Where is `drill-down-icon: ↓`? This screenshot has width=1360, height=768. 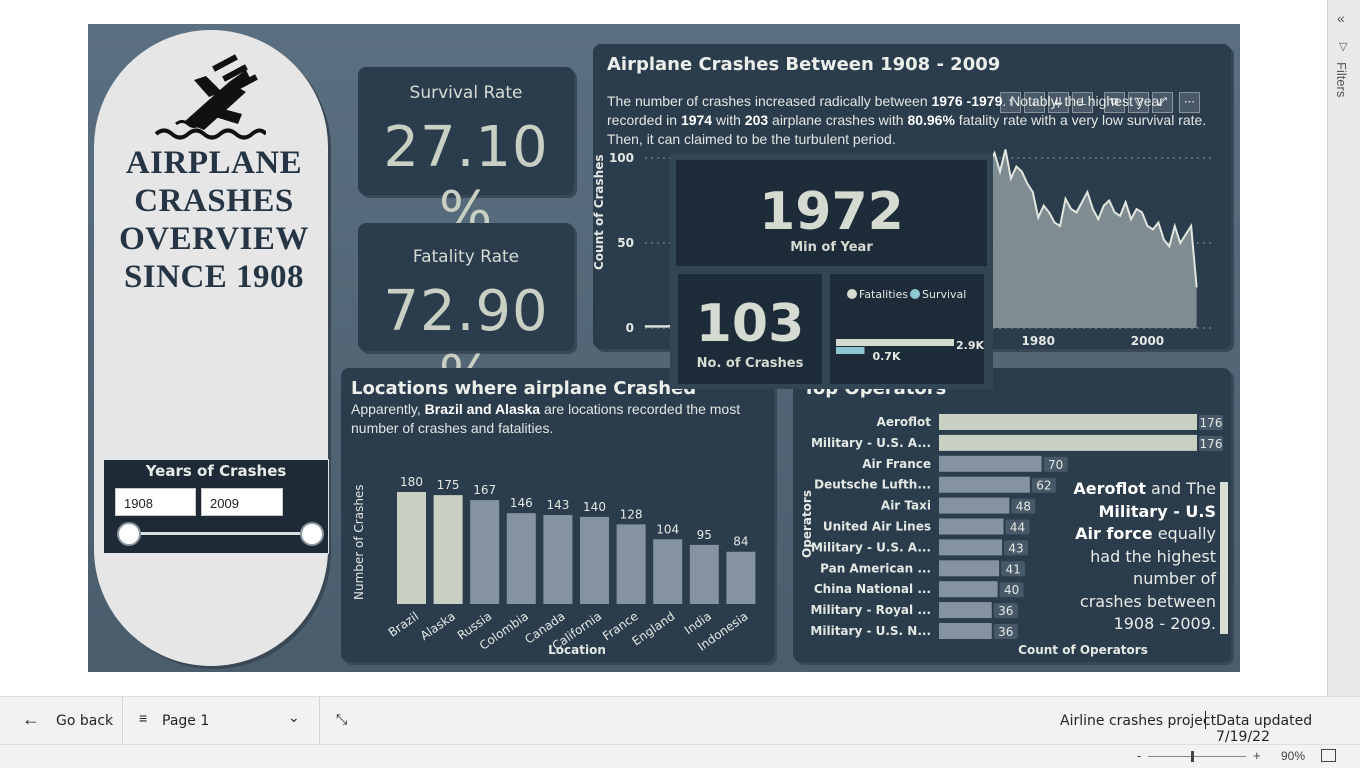 drill-down-icon: ↓ is located at coordinates (1034, 102).